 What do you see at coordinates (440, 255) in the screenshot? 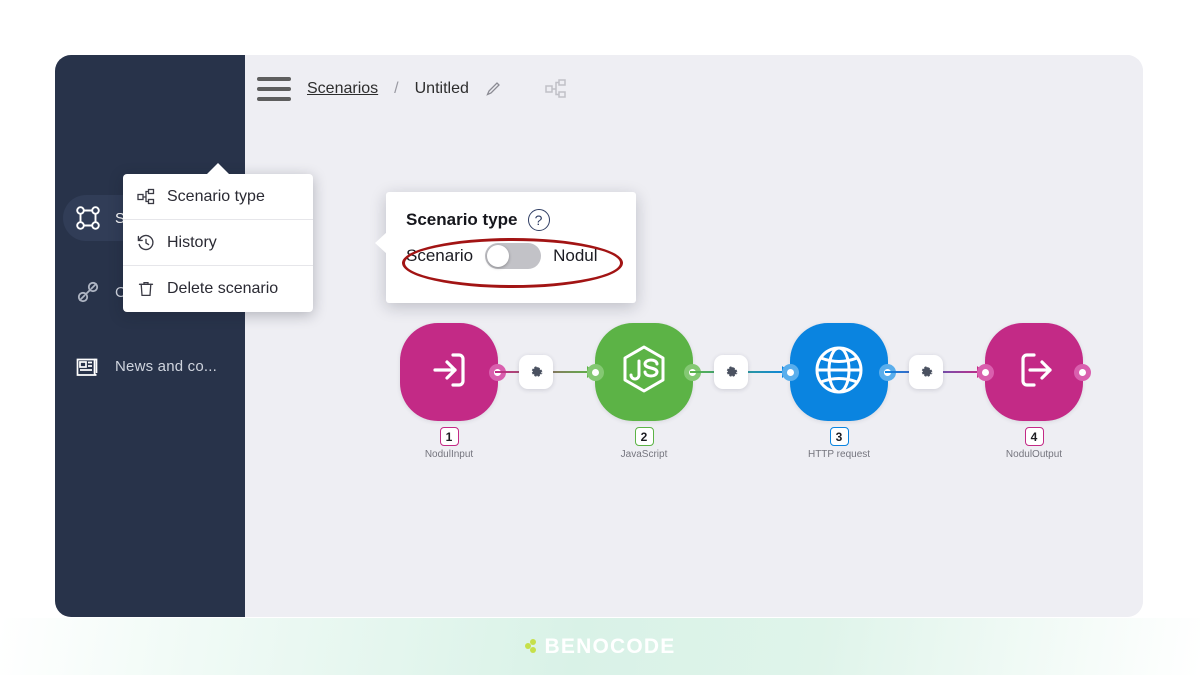
I see `toggle-option-scenario-label: Scenario` at bounding box center [440, 255].